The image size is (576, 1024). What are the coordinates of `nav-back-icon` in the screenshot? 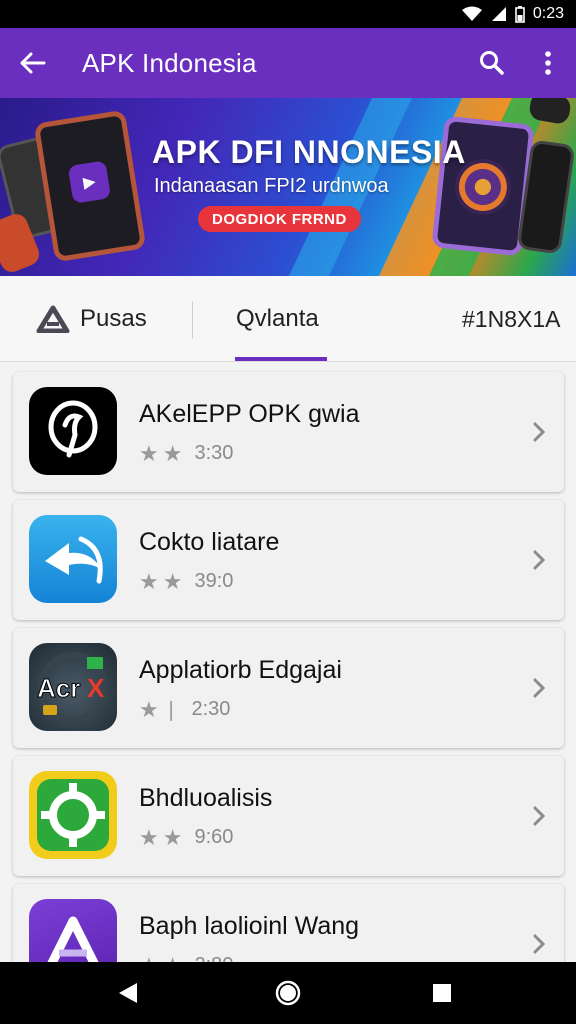 It's located at (128, 993).